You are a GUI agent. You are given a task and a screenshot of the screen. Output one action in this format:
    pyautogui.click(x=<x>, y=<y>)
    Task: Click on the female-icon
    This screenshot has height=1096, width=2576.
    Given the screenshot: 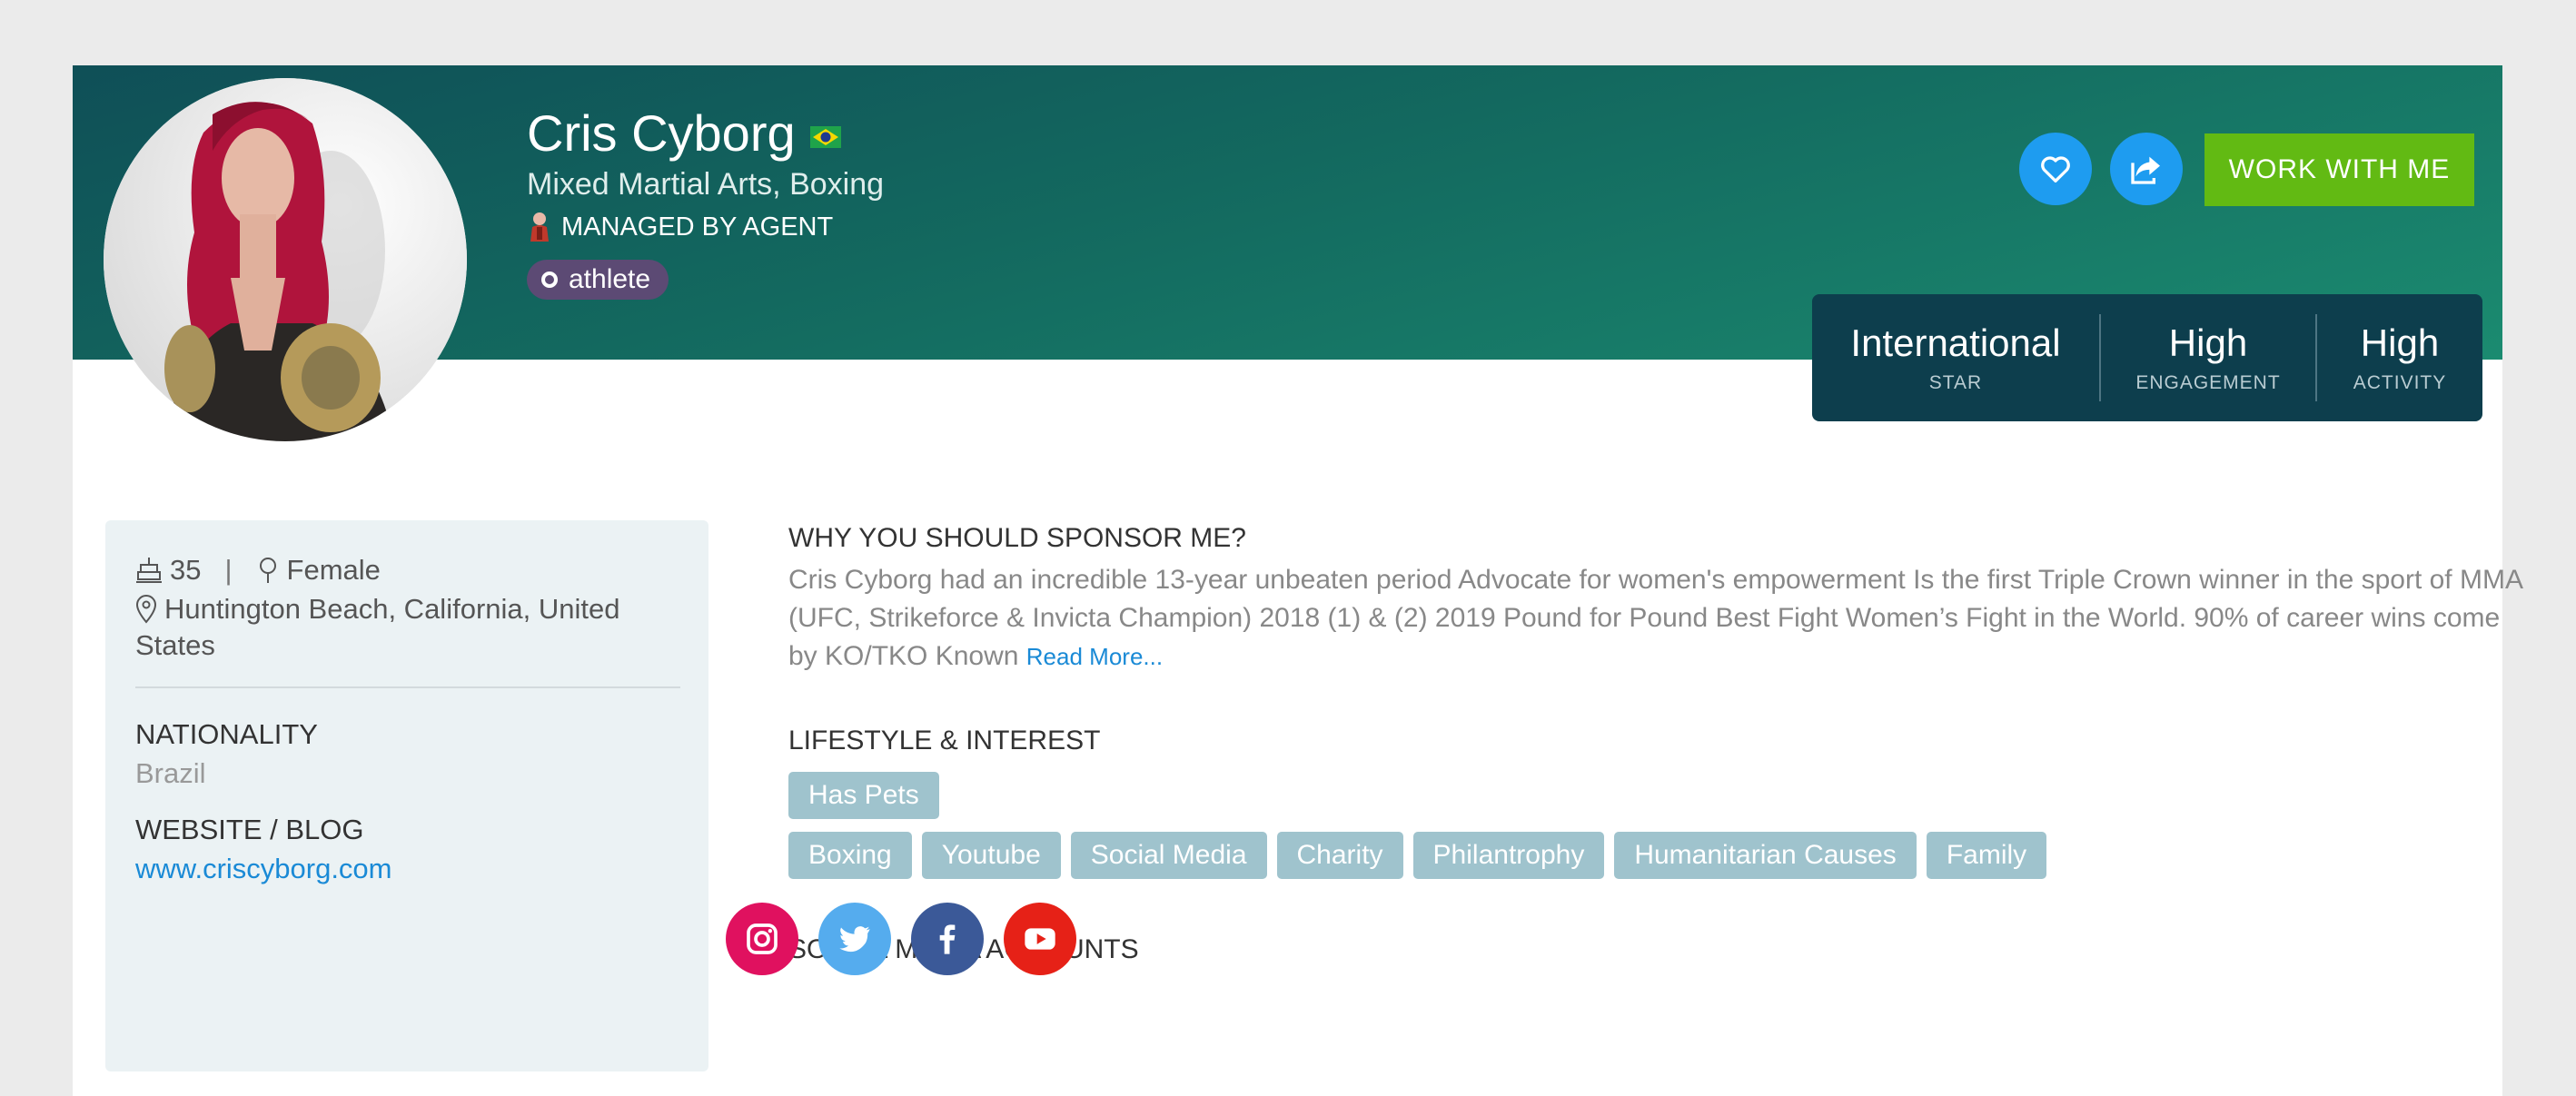 What is the action you would take?
    pyautogui.click(x=267, y=570)
    